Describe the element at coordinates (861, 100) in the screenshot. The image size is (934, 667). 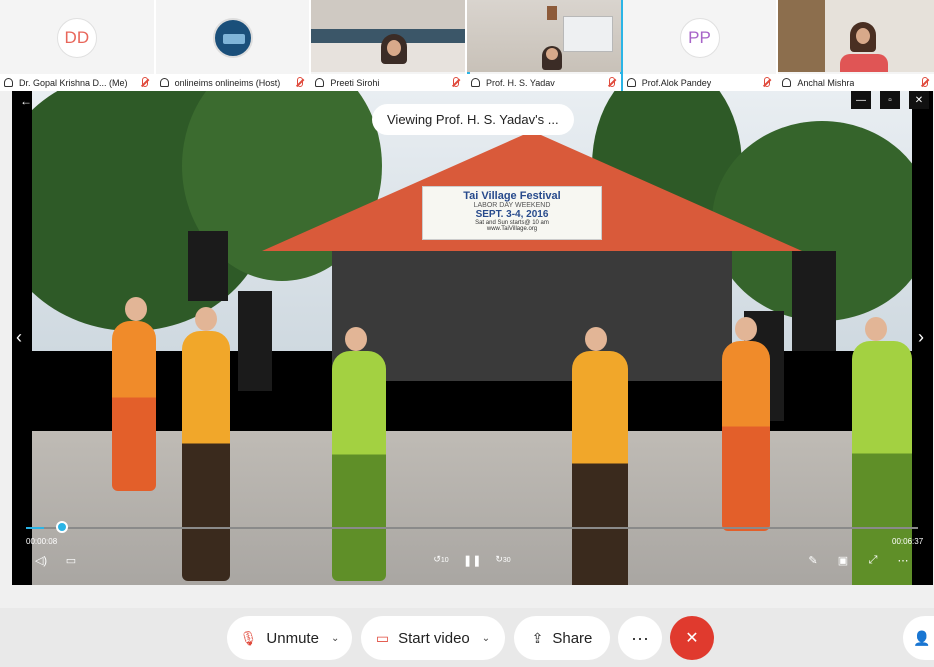
I see `minimize-icon: —` at that location.